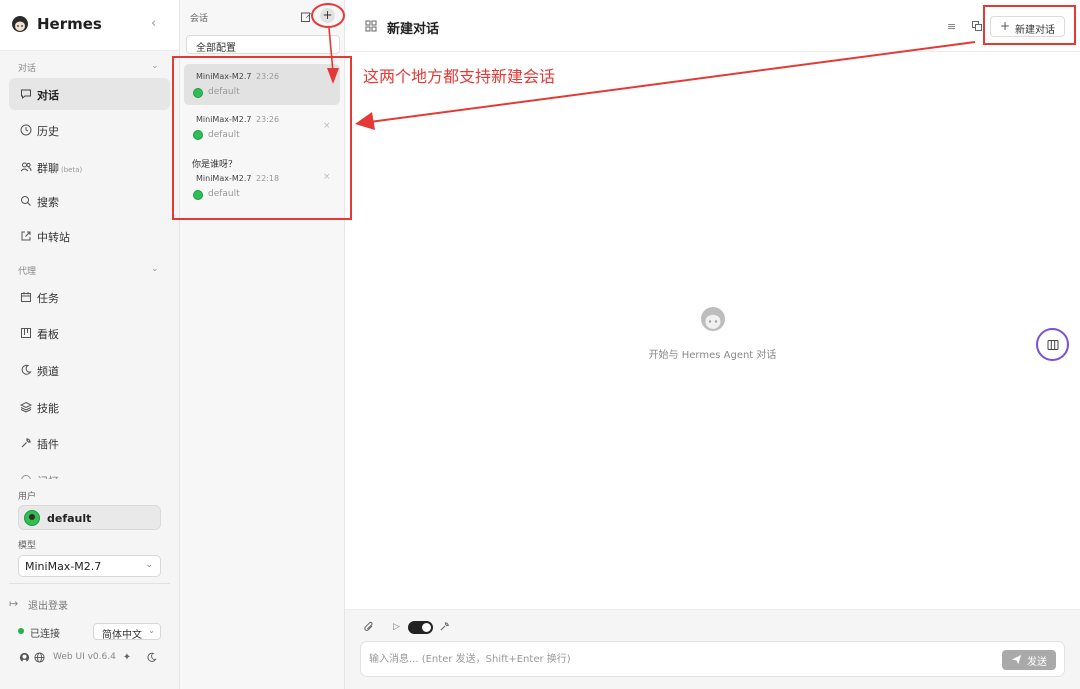  What do you see at coordinates (48, 476) in the screenshot?
I see `sidebar-item-label: 记忆` at bounding box center [48, 476].